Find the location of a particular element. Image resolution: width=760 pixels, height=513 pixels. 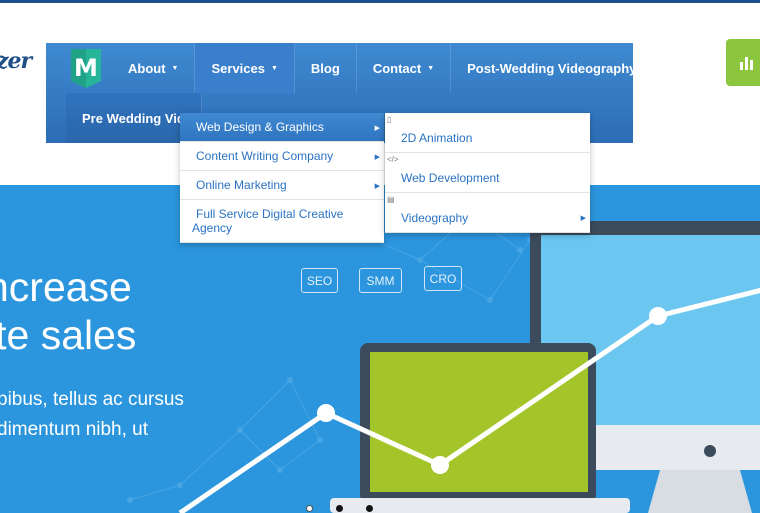

nav-services-label: Services is located at coordinates (238, 68).